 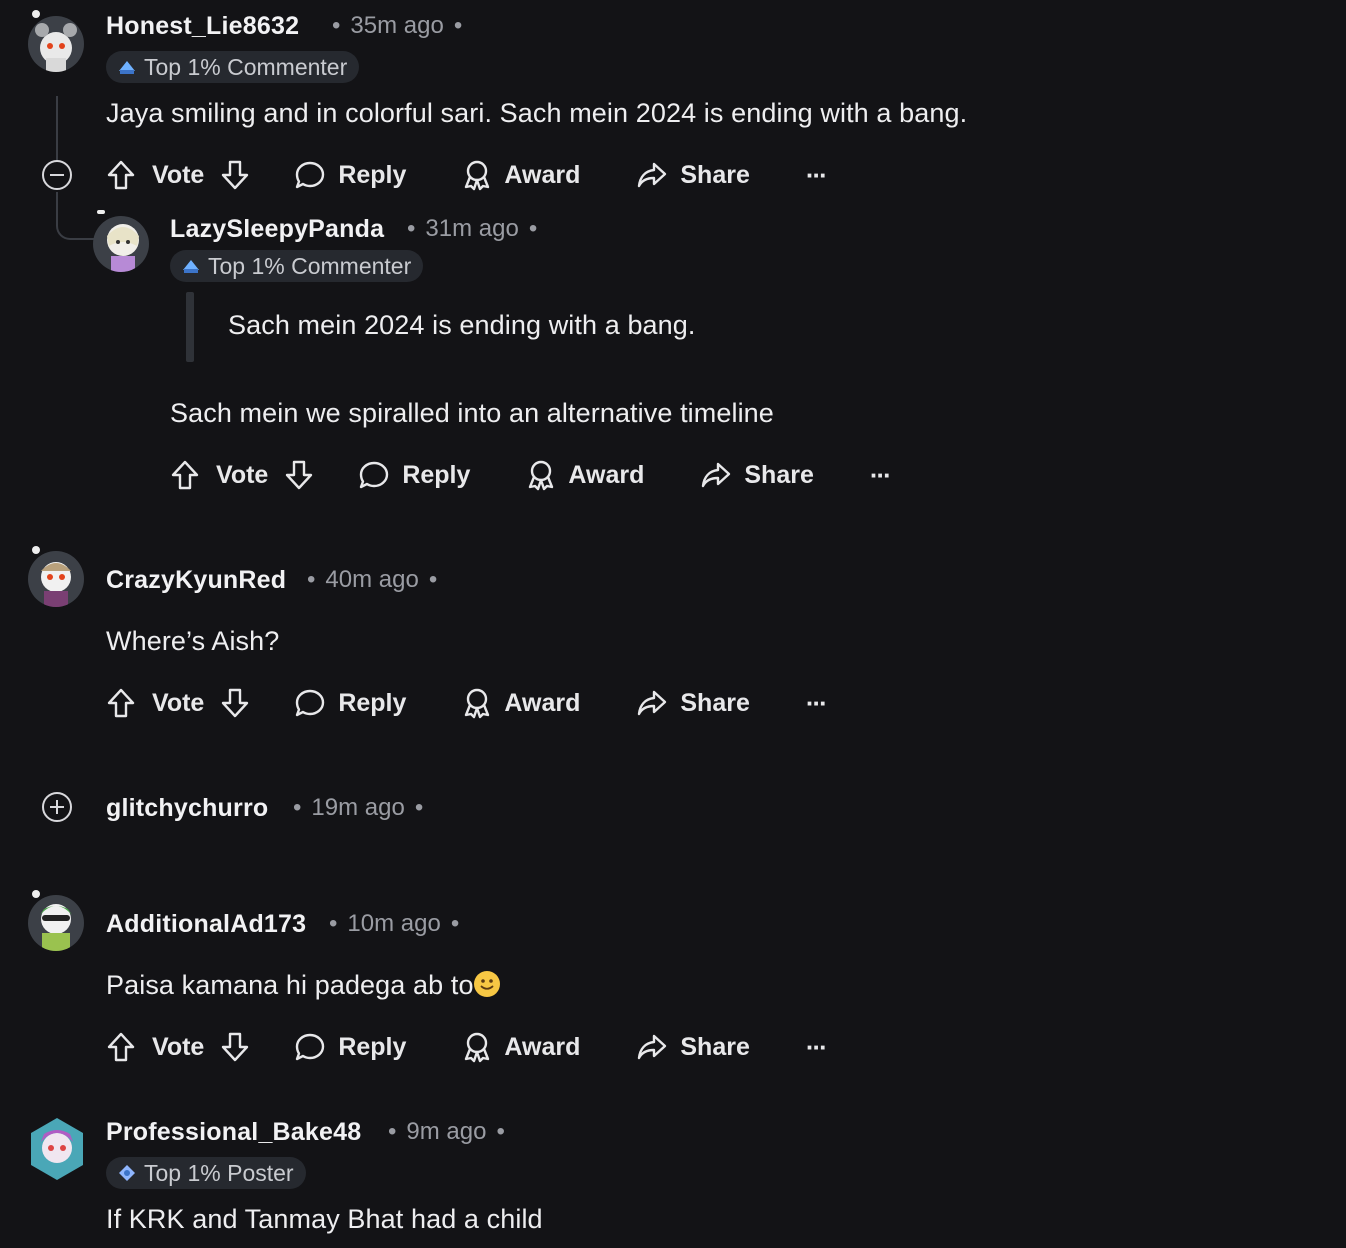 I want to click on upvote-arrow-icon, so click(x=185, y=475).